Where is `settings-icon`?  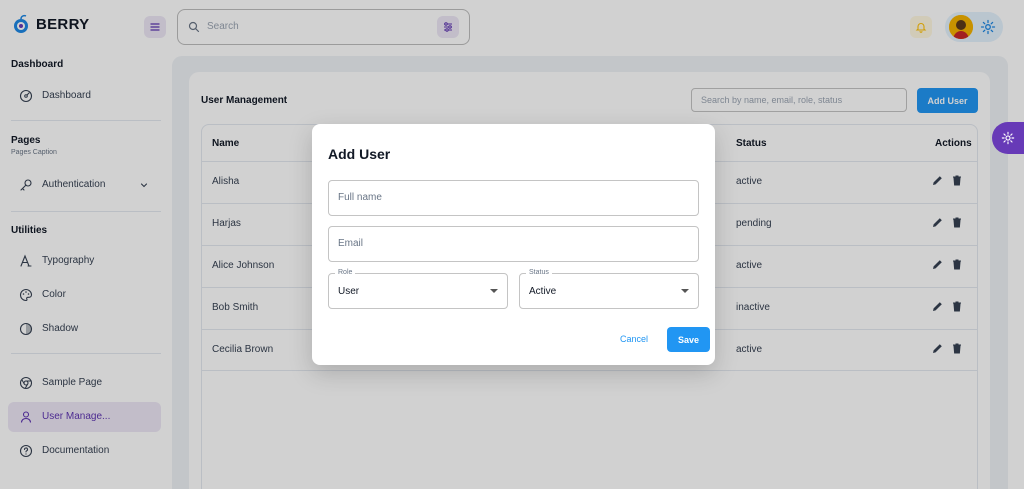 settings-icon is located at coordinates (1008, 138).